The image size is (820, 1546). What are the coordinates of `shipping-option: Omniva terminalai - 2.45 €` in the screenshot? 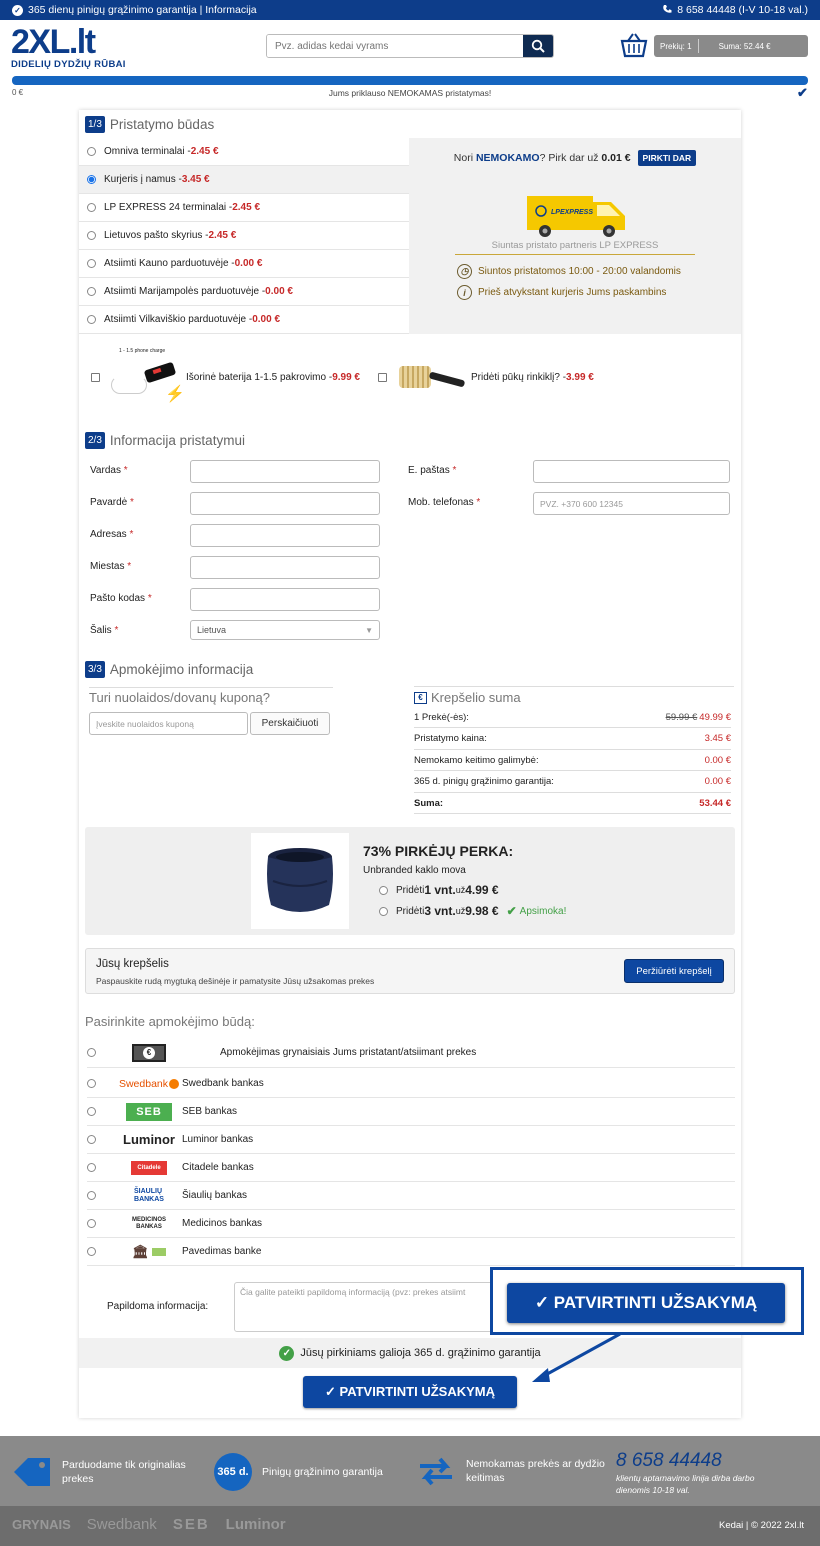 It's located at (244, 152).